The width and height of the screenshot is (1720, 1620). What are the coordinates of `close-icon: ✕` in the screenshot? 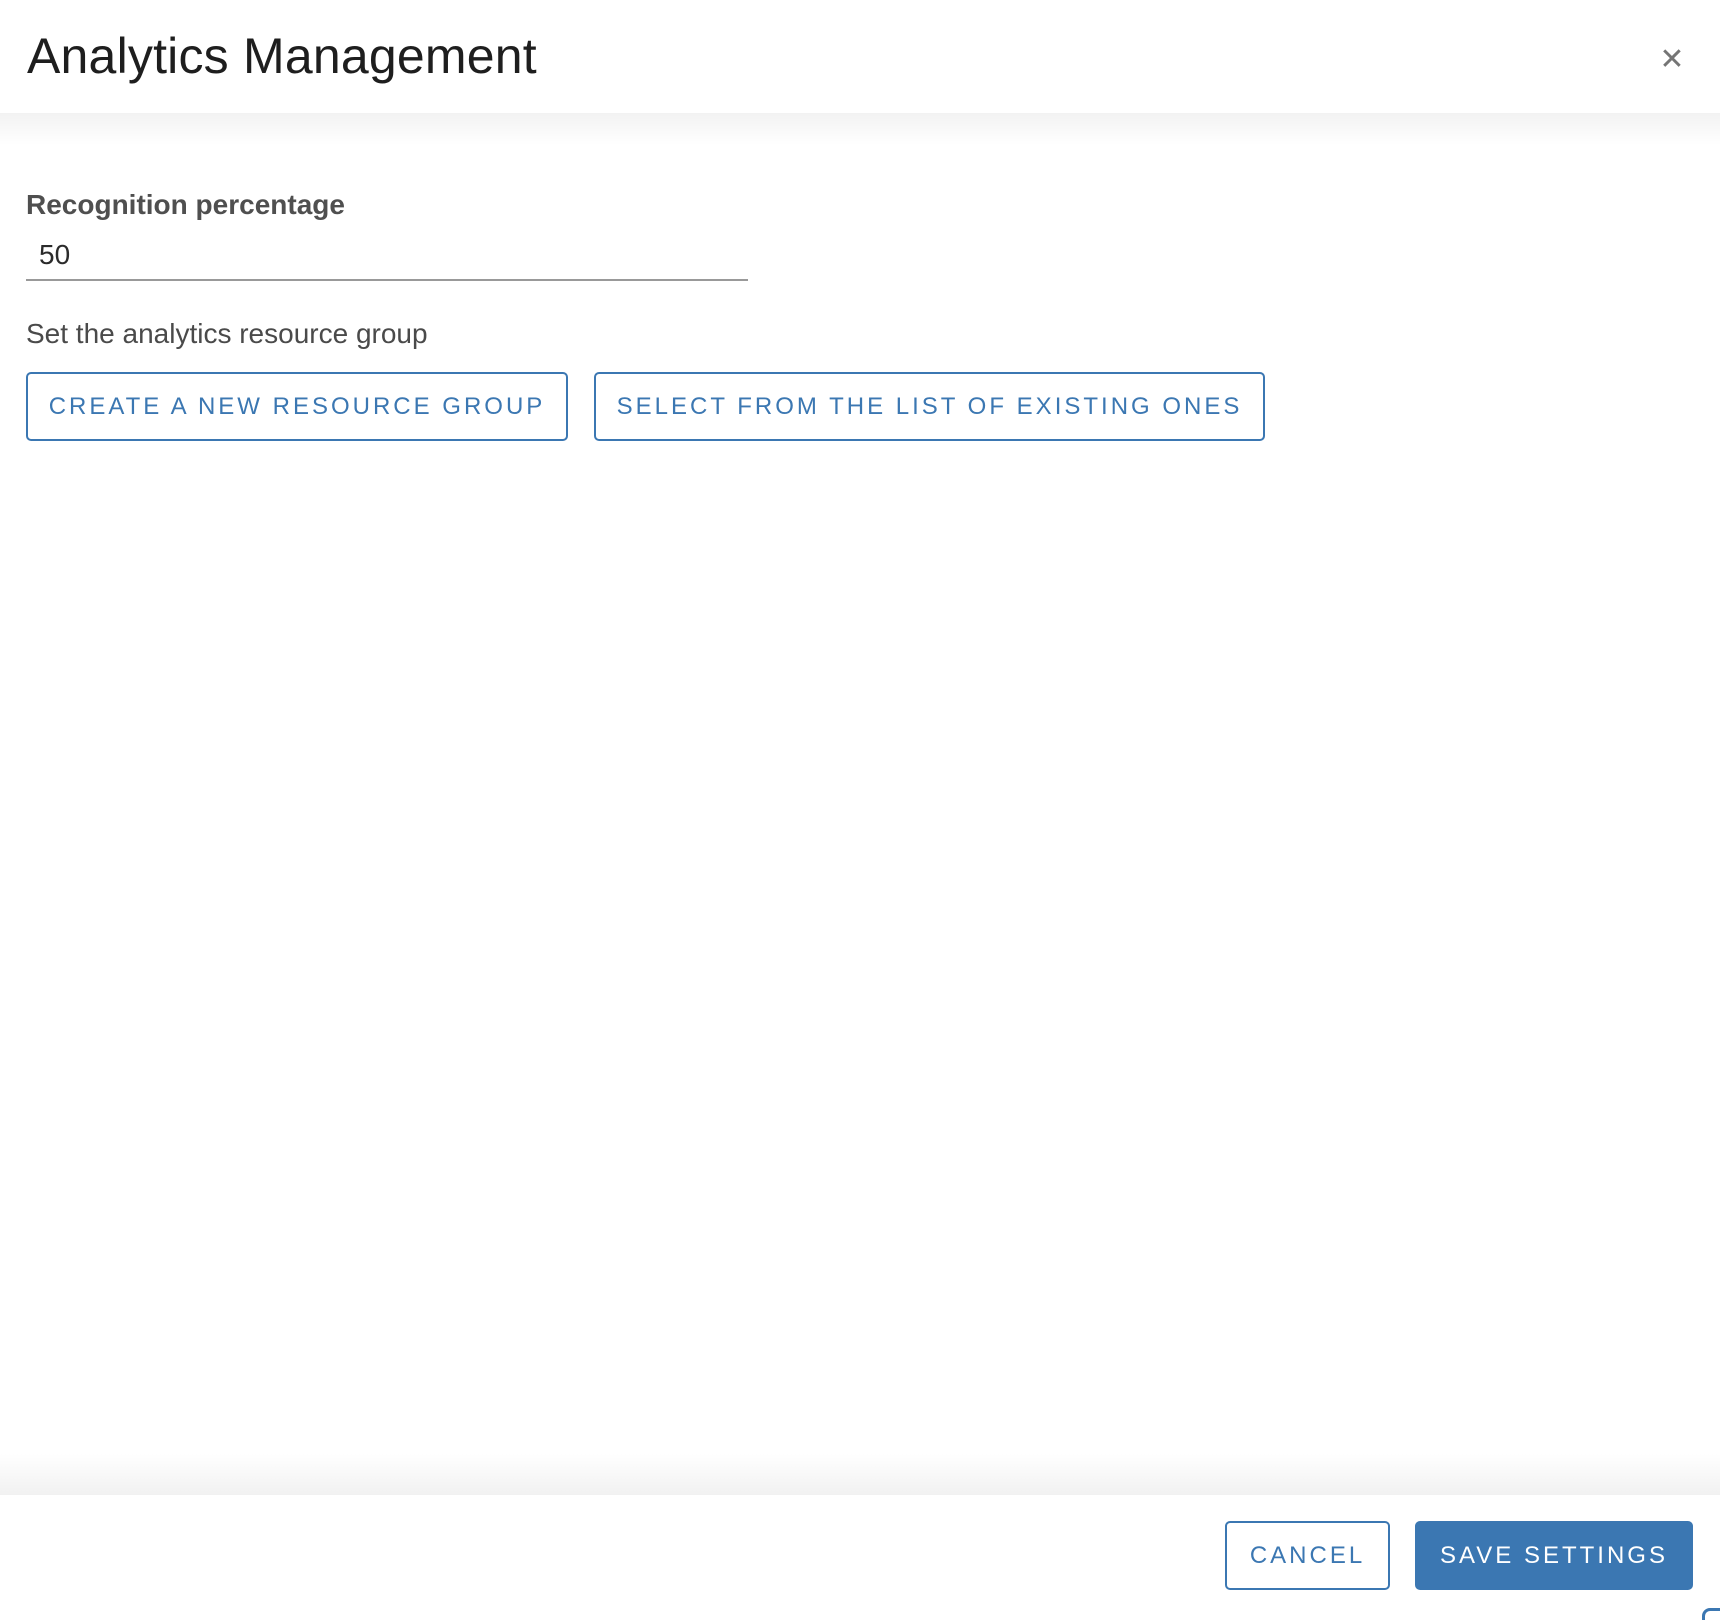 It's located at (1672, 60).